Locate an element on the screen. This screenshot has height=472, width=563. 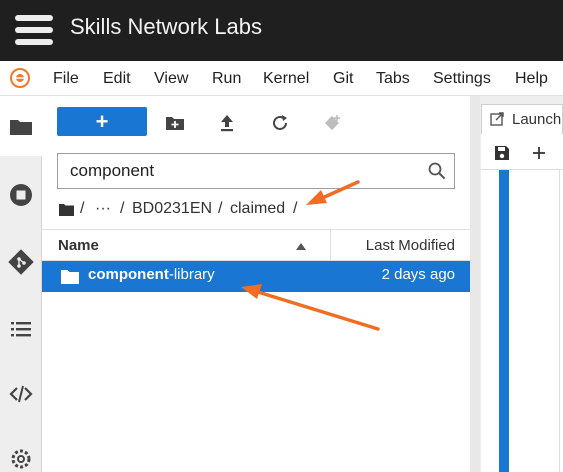
search-icon is located at coordinates (437, 171).